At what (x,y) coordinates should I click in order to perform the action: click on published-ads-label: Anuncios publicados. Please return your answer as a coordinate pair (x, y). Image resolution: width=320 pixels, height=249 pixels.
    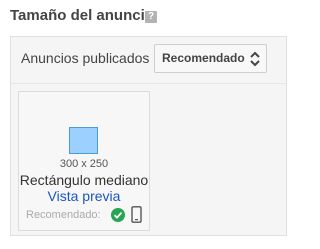
    Looking at the image, I should click on (85, 58).